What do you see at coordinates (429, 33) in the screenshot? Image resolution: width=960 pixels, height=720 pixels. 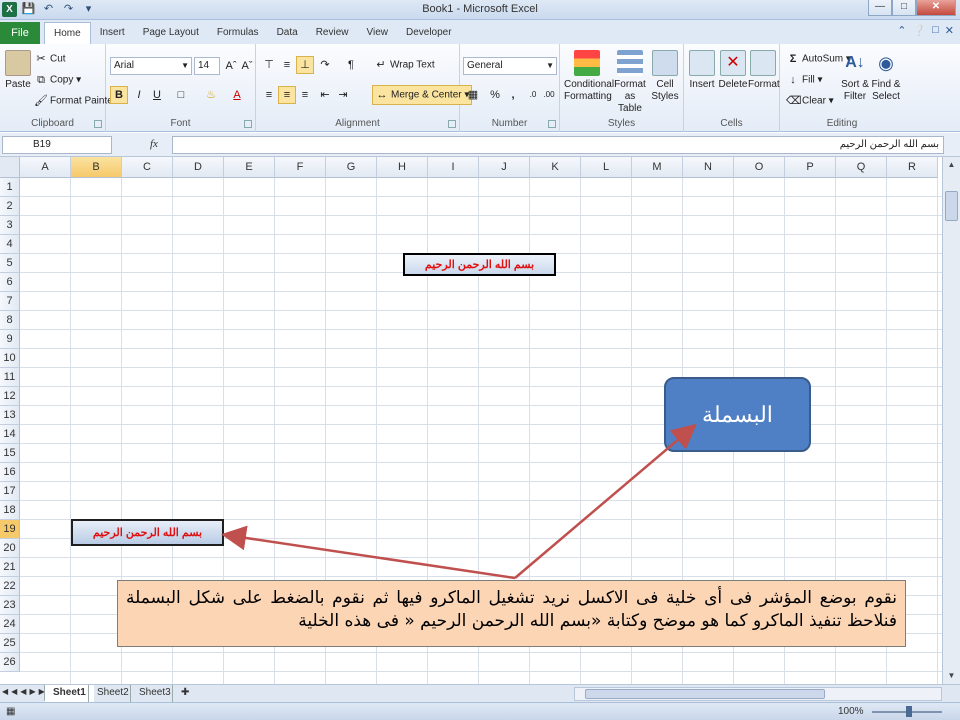 I see `tab-developer: Developer` at bounding box center [429, 33].